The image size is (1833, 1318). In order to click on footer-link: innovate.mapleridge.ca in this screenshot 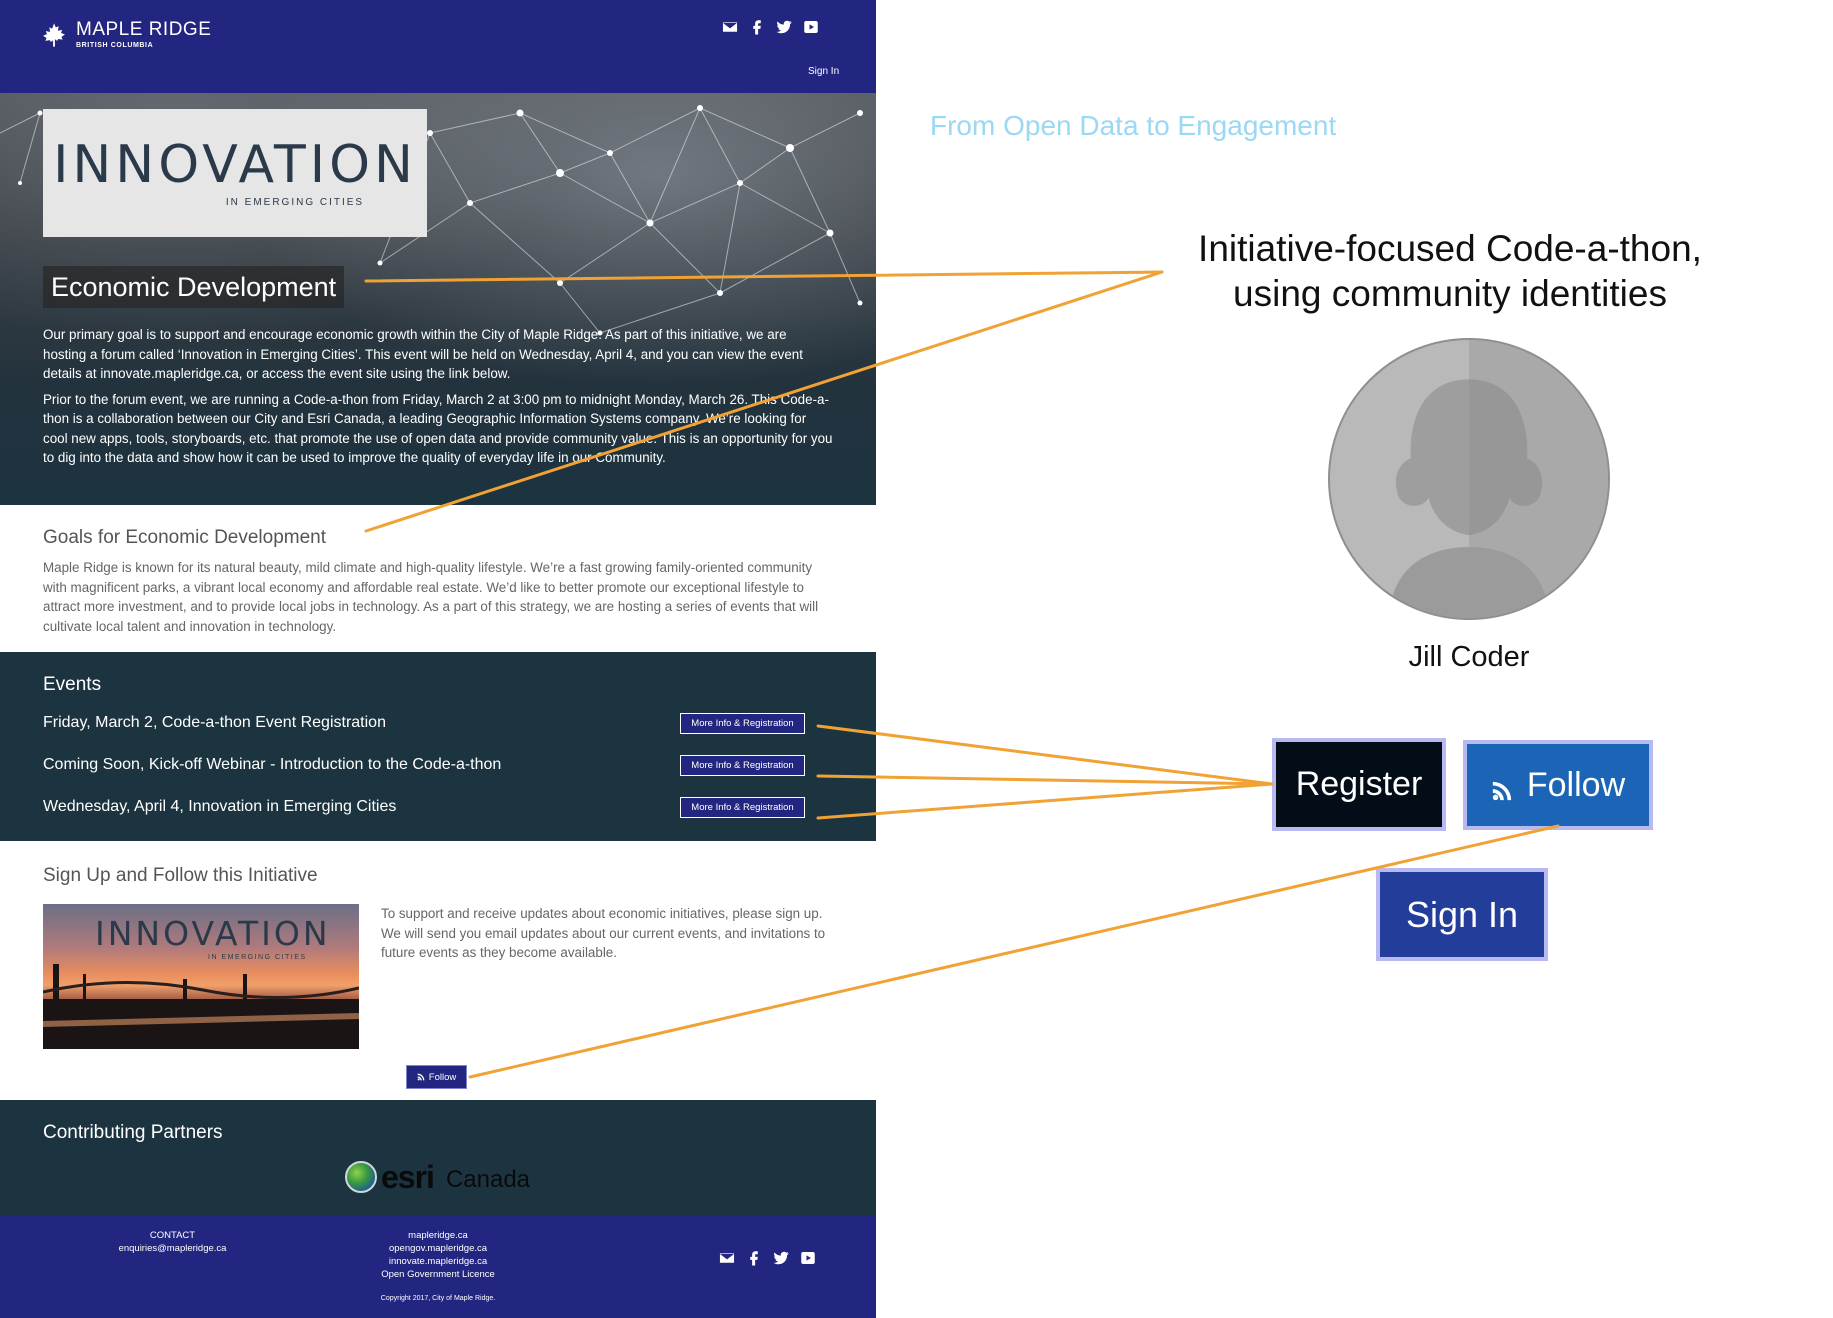, I will do `click(438, 1261)`.